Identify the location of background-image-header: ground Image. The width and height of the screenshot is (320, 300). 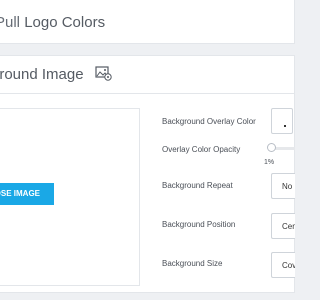
(147, 75).